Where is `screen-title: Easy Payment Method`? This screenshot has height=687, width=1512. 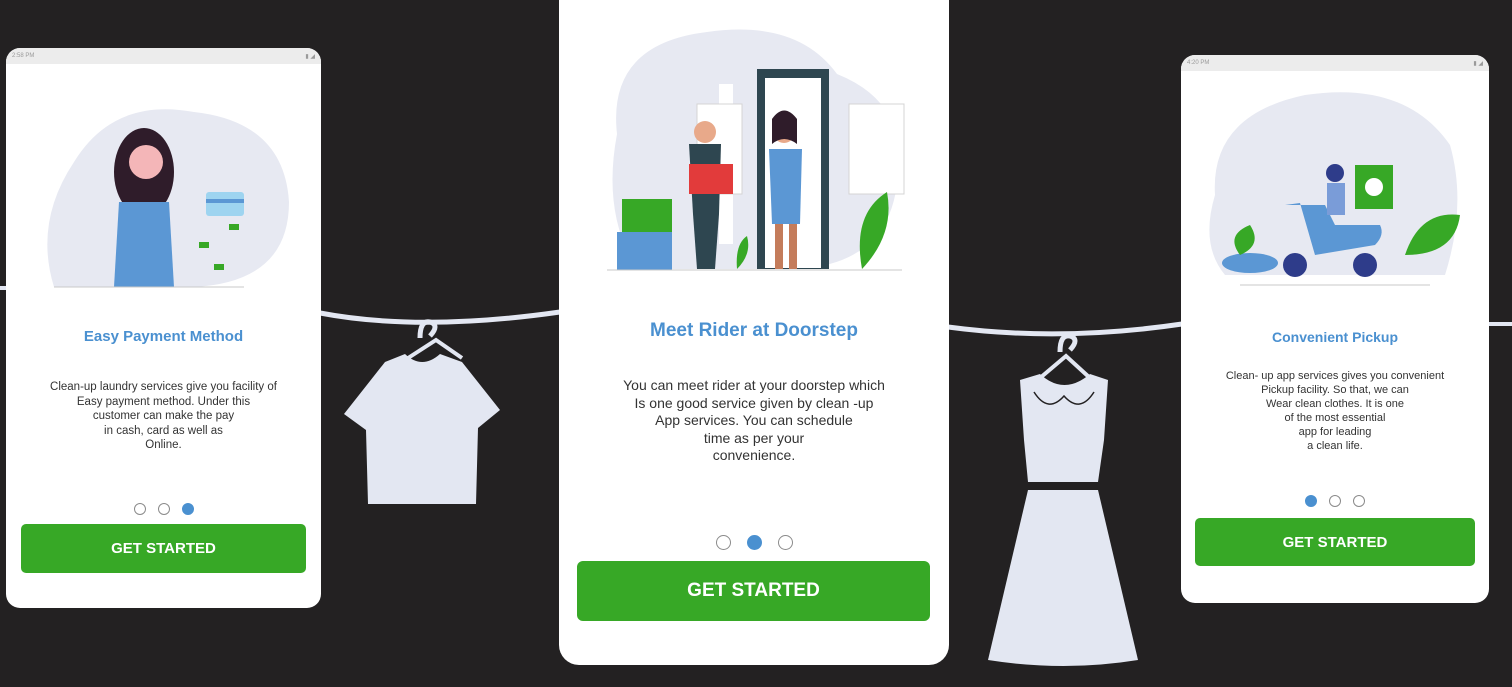 screen-title: Easy Payment Method is located at coordinates (163, 336).